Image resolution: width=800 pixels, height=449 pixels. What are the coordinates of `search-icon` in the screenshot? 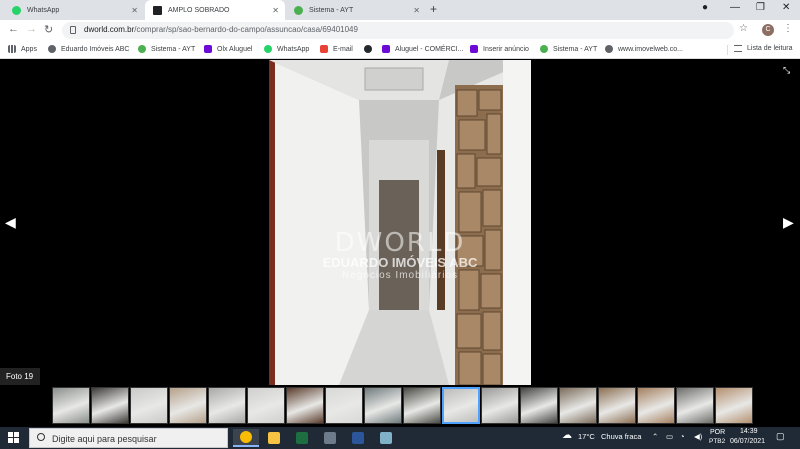 It's located at (41, 437).